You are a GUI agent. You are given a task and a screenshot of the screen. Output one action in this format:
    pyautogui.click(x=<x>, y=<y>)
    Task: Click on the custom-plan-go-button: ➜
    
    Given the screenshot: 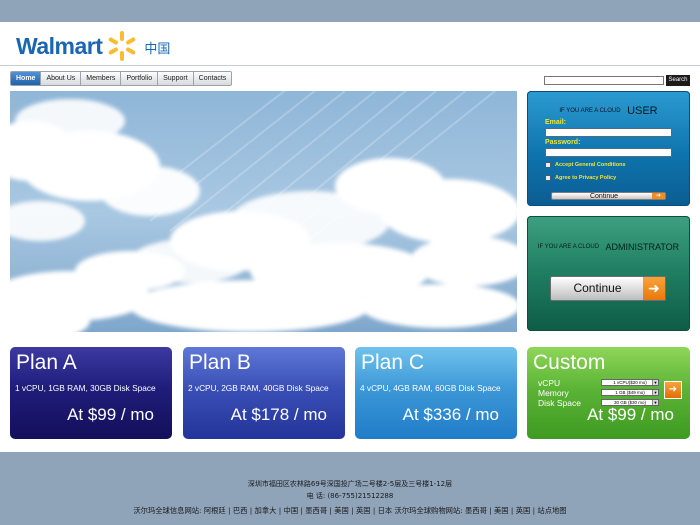 What is the action you would take?
    pyautogui.click(x=673, y=390)
    